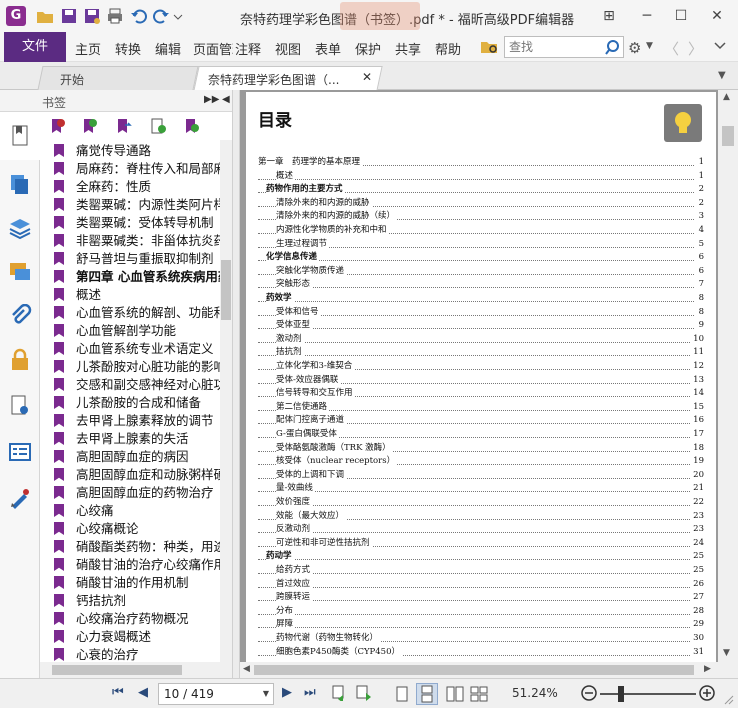 The width and height of the screenshot is (738, 708). I want to click on page-number-input: 10 / 419, so click(189, 694).